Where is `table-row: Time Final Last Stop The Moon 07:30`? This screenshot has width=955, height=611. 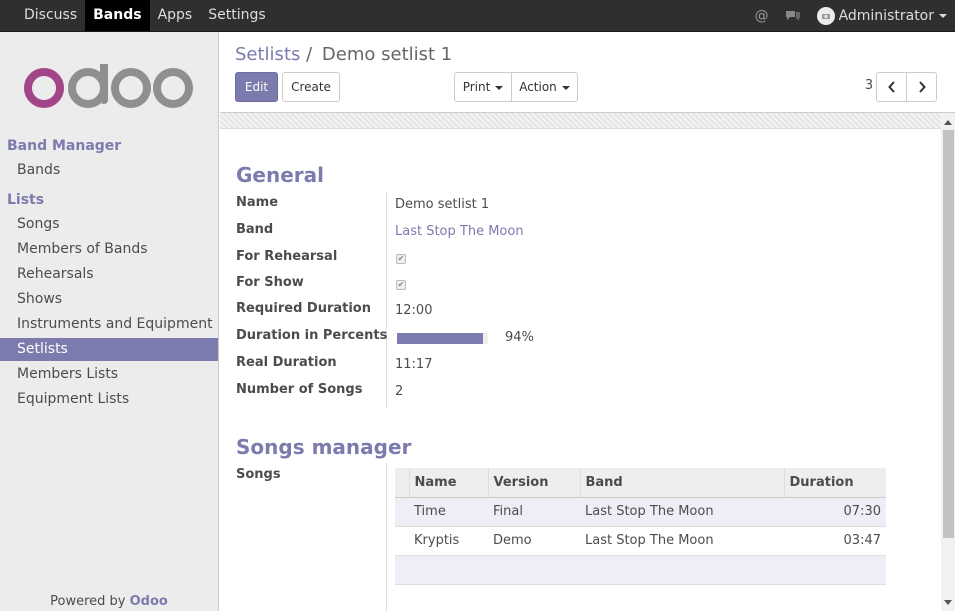 table-row: Time Final Last Stop The Moon 07:30 is located at coordinates (640, 512).